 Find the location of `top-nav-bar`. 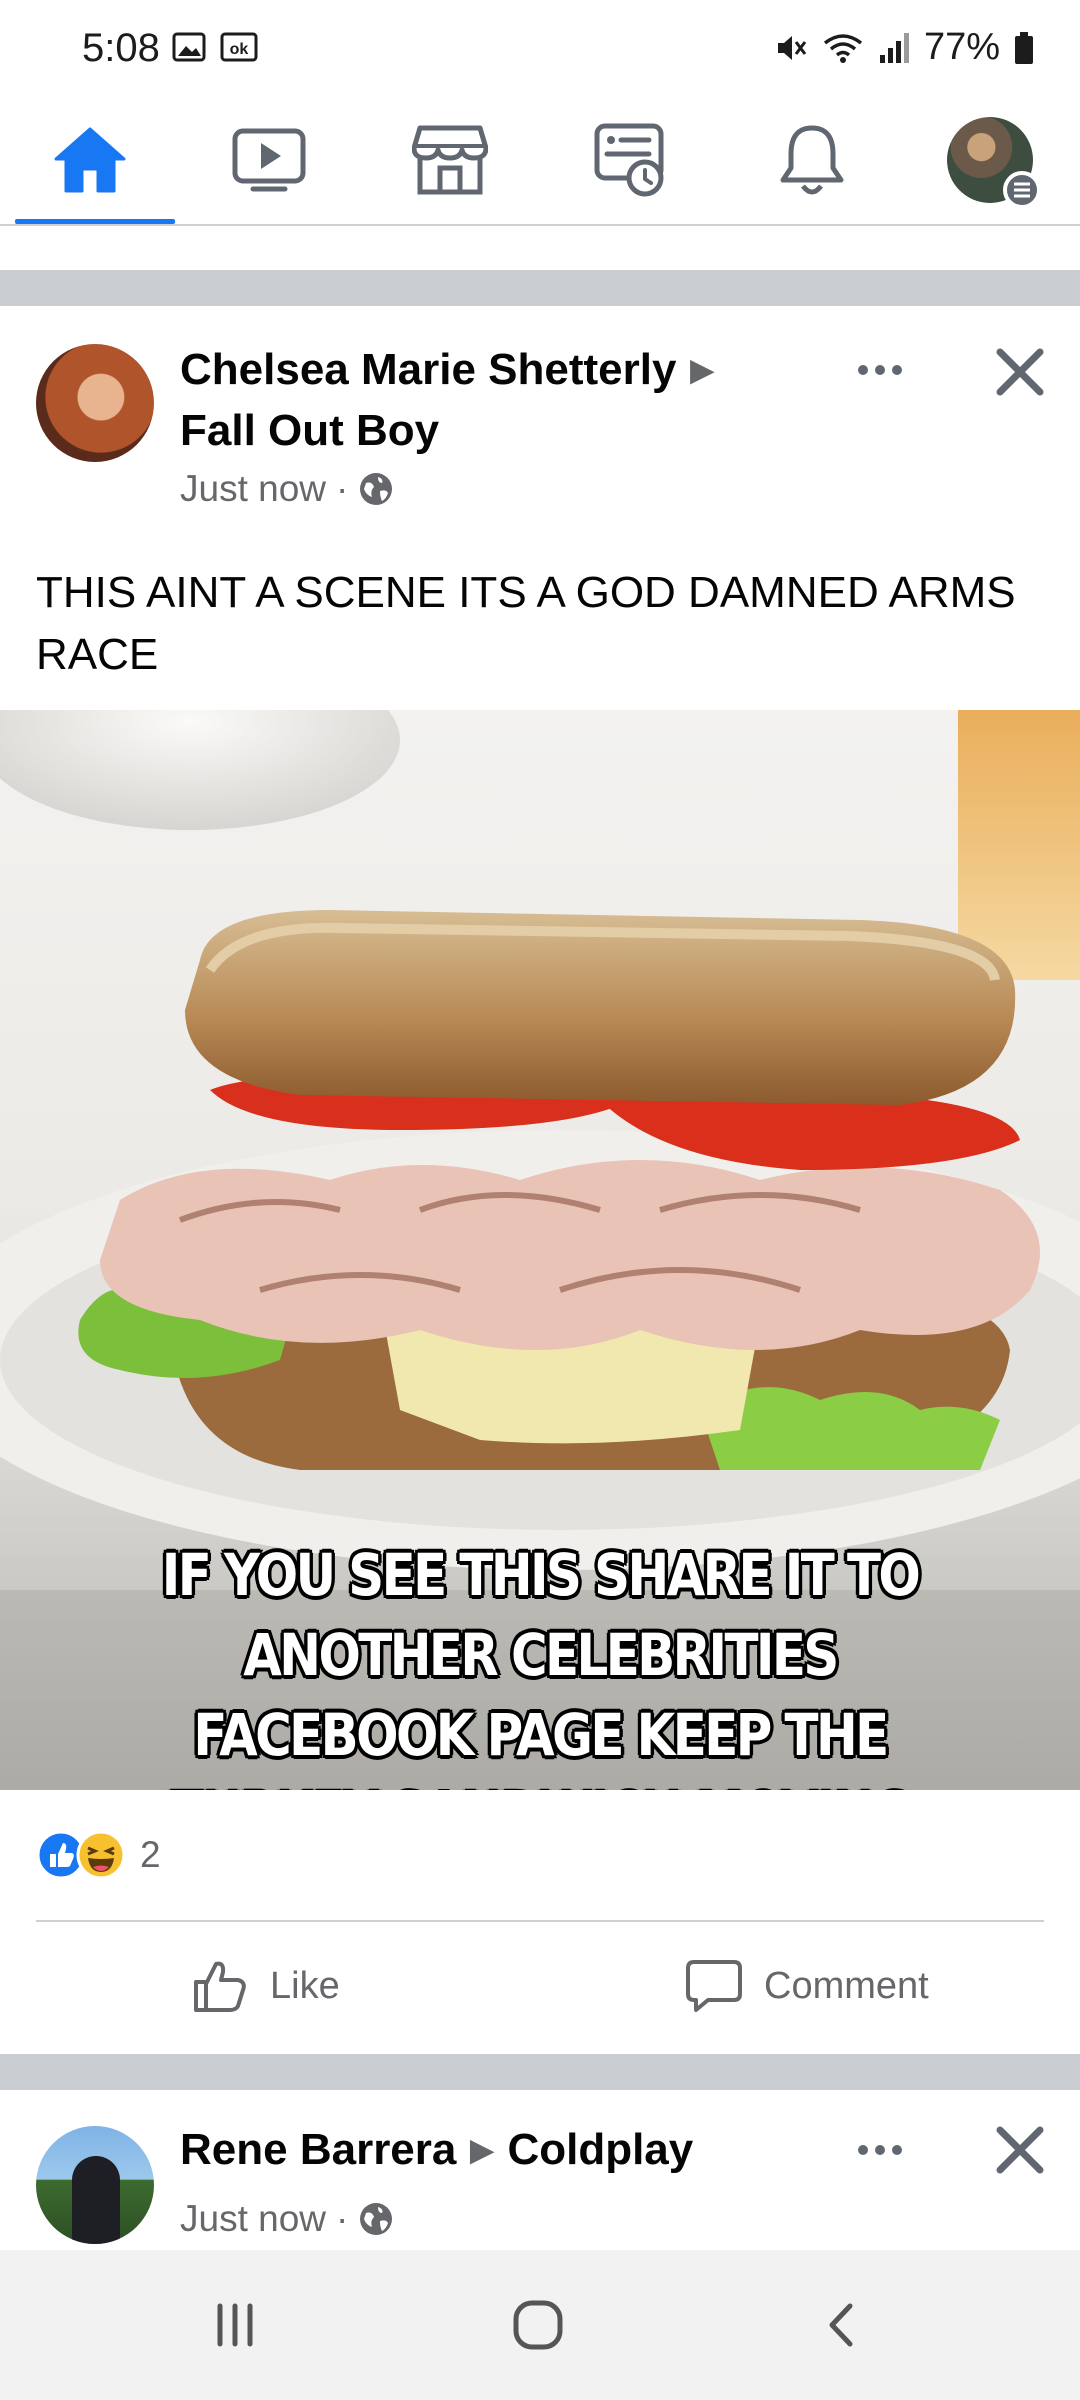

top-nav-bar is located at coordinates (540, 161).